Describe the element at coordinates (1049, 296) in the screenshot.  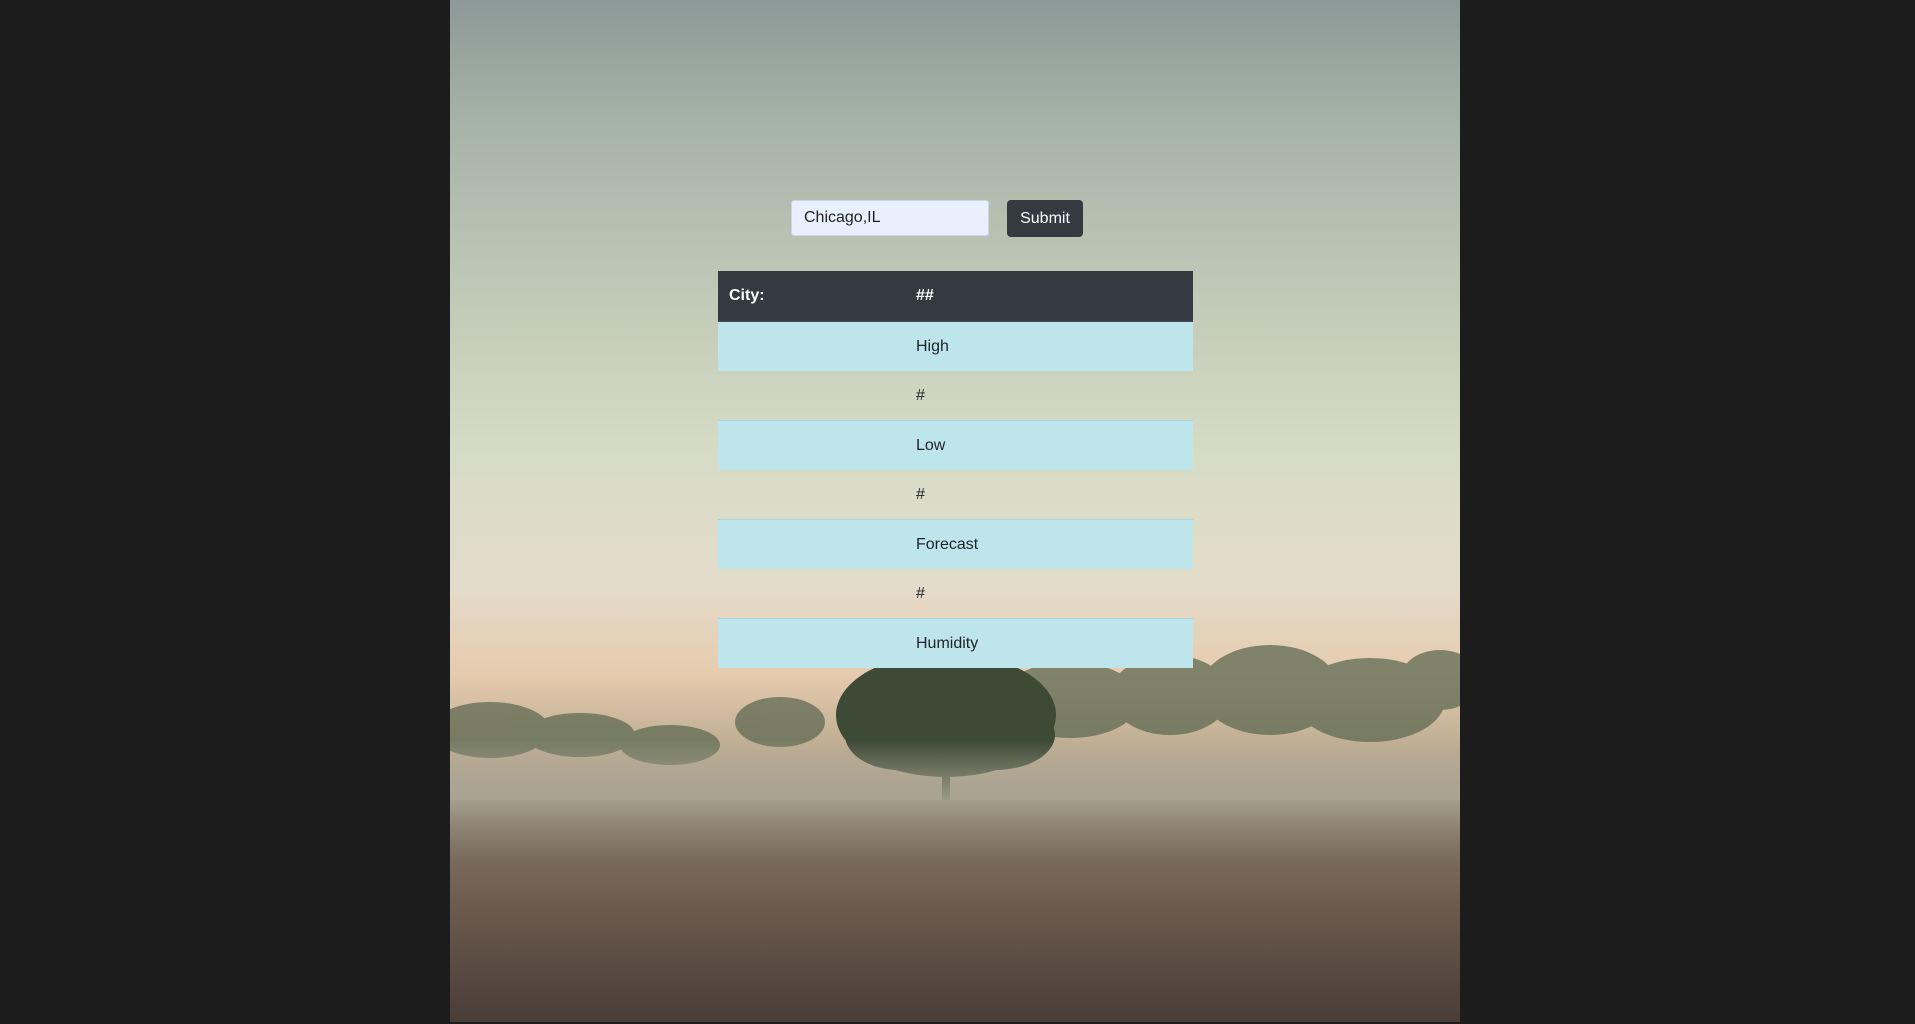
I see `header-city-value: ##` at that location.